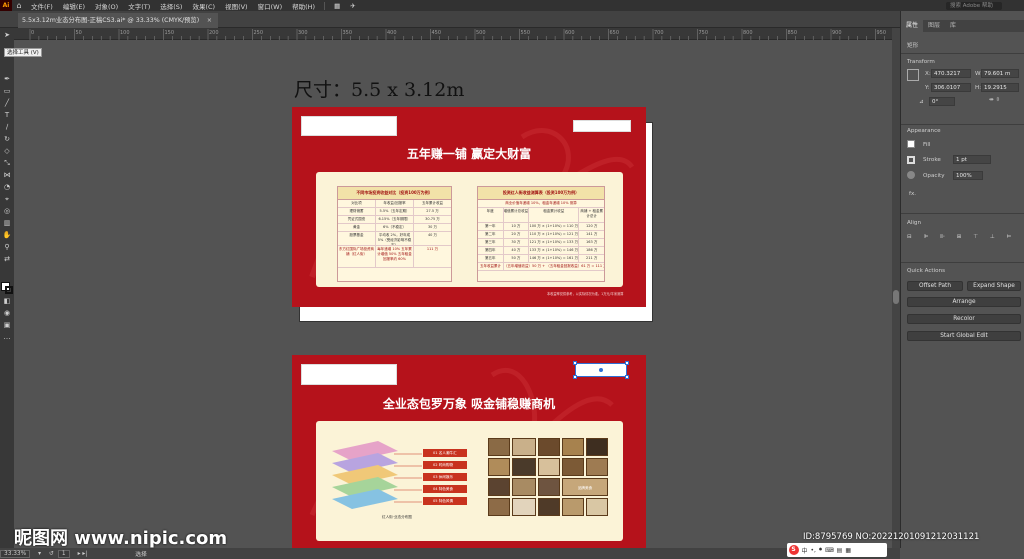 Image resolution: width=1024 pixels, height=559 pixels. I want to click on dimension-title: 尺寸：5.5 x 3.12m, so click(379, 88).